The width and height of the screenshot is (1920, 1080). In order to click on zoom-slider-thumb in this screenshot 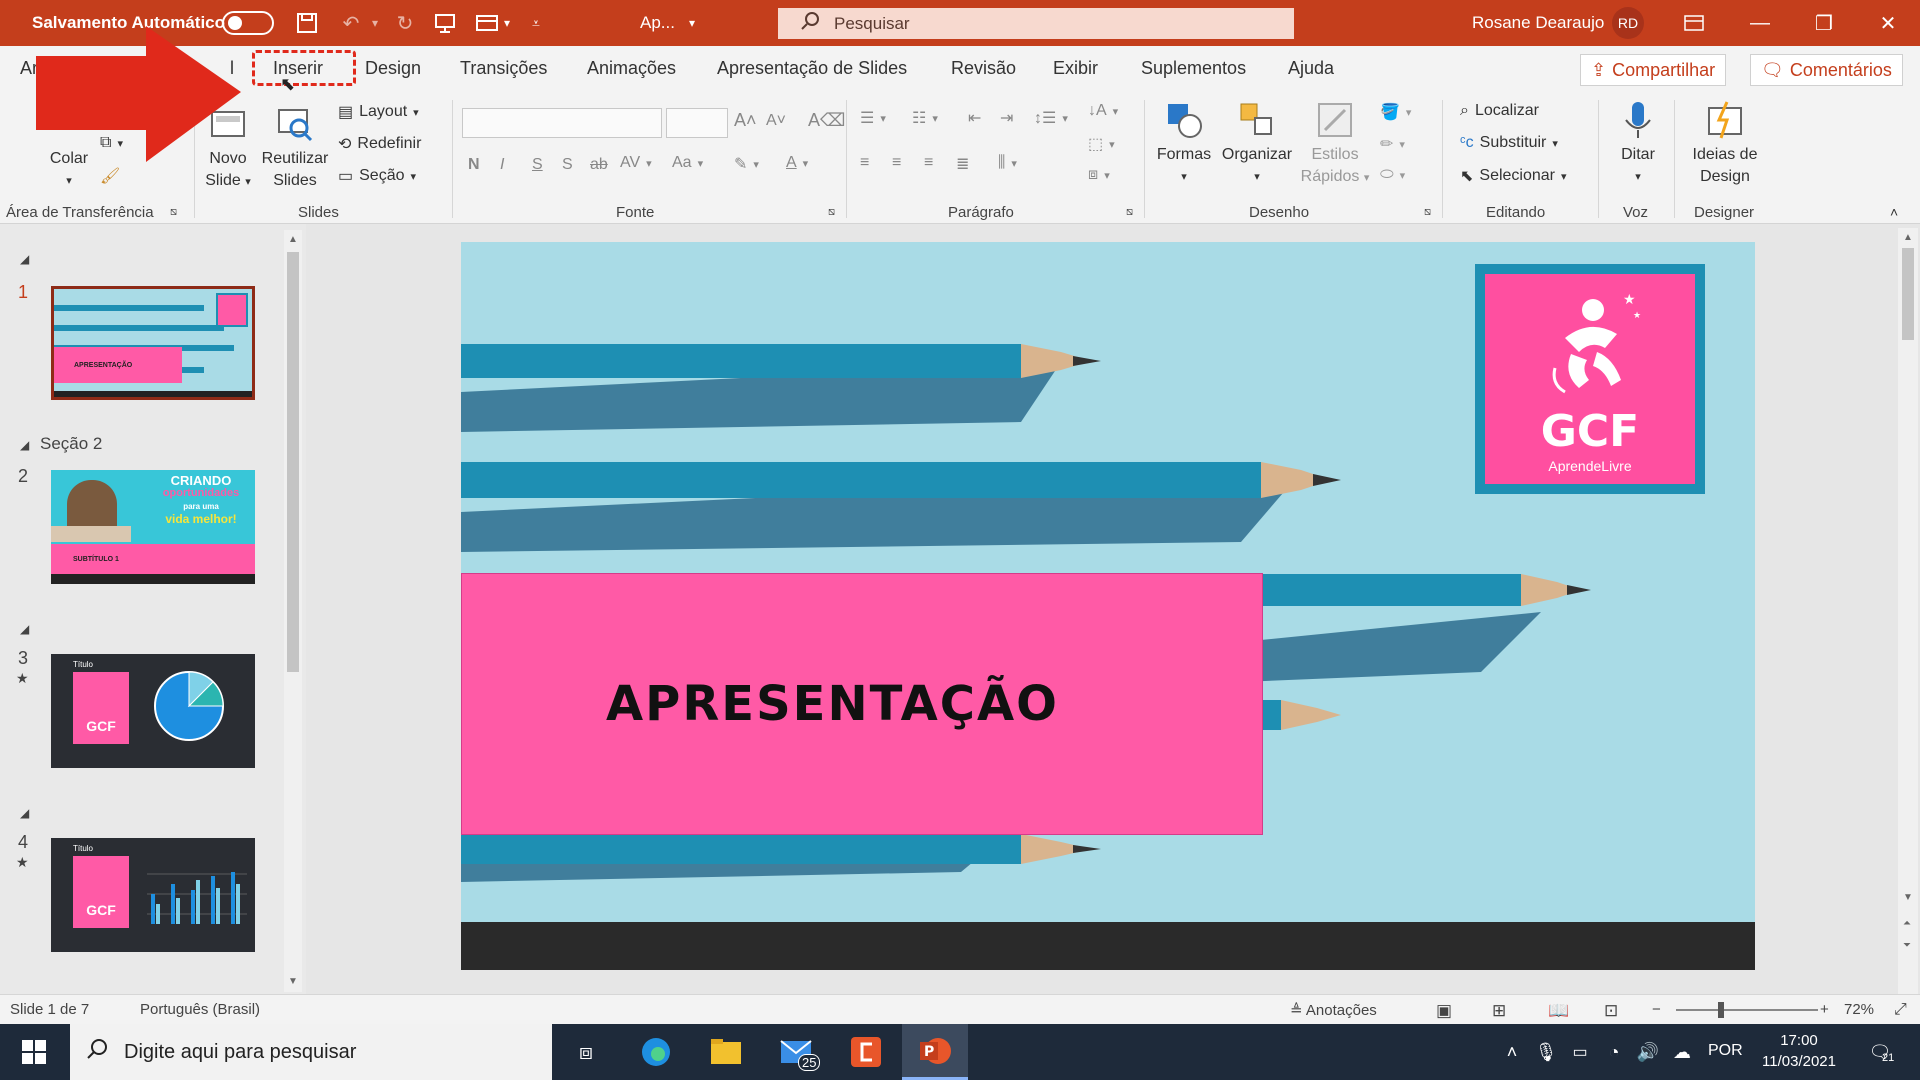, I will do `click(1721, 1010)`.